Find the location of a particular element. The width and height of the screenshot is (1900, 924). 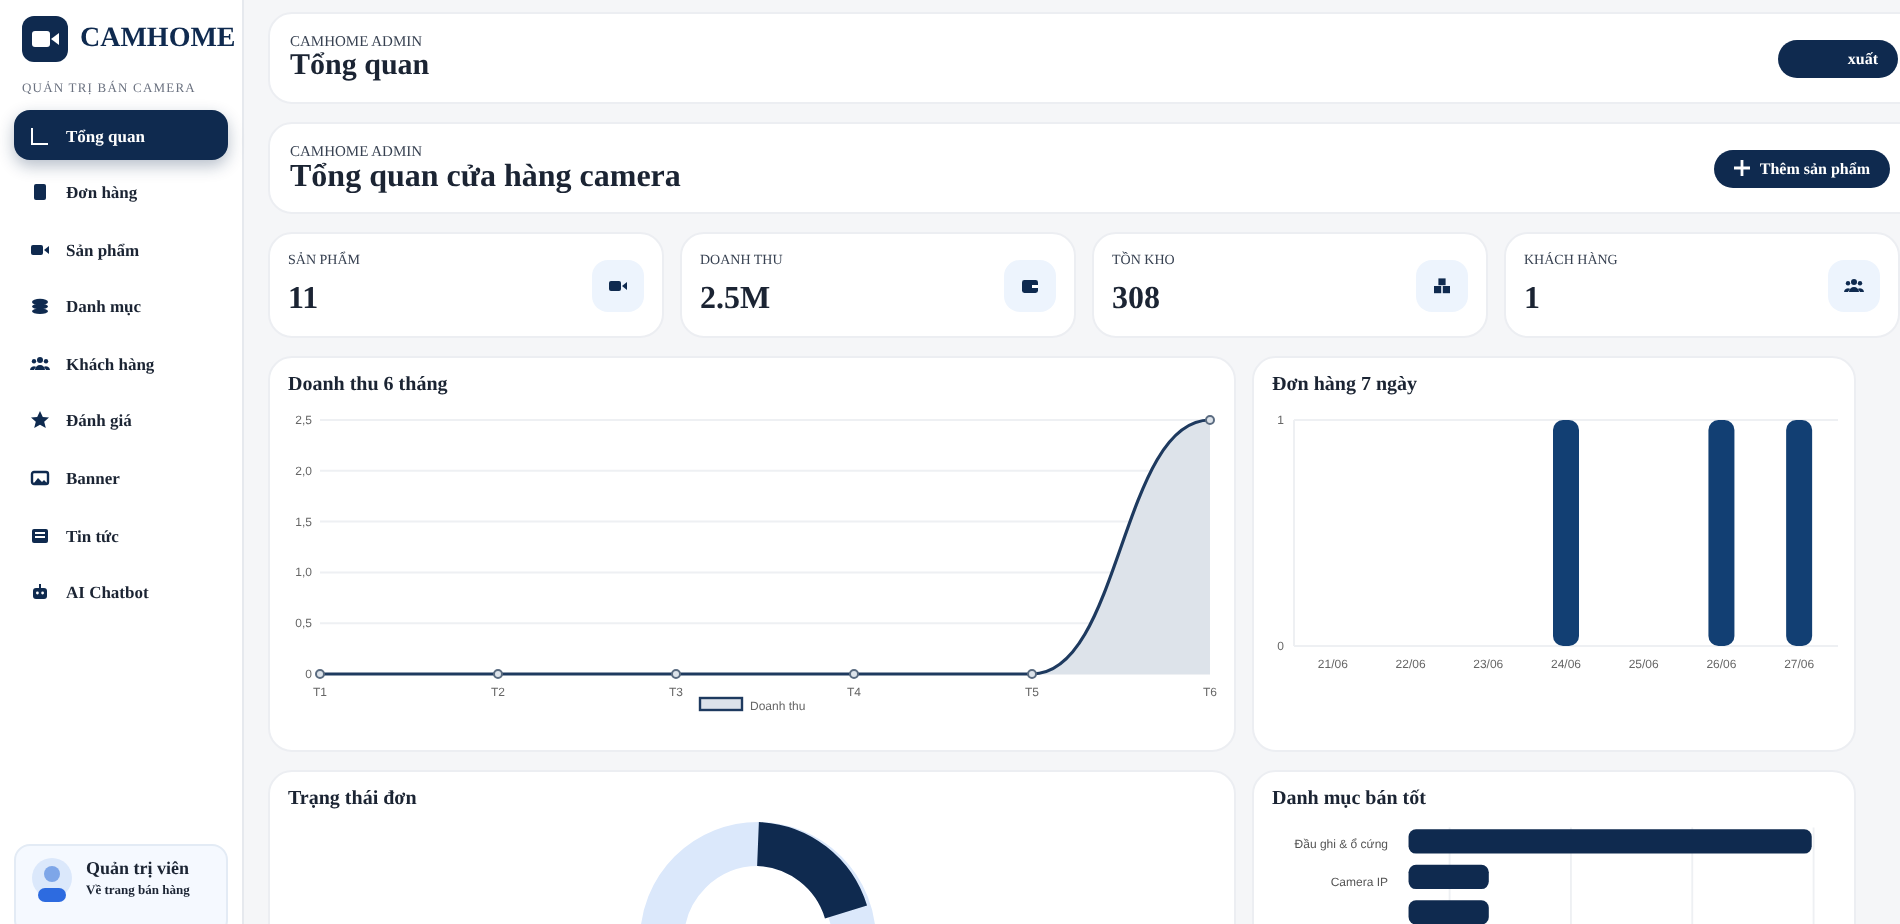

brand-name: CAMHOME is located at coordinates (158, 39).